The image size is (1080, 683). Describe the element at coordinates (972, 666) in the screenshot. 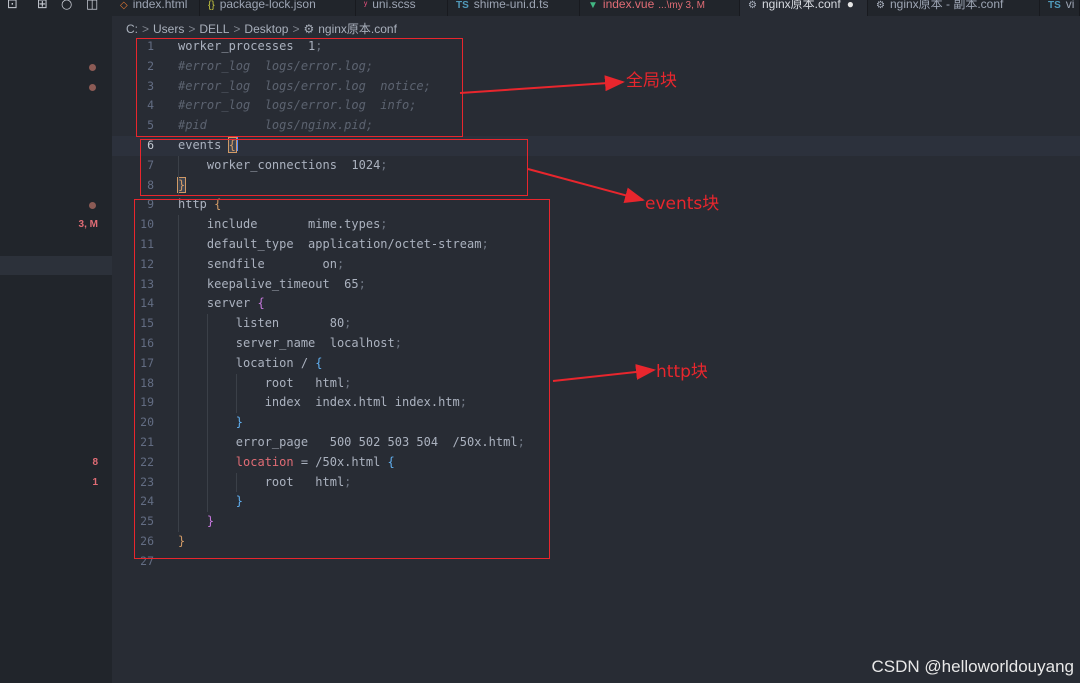

I see `watermark: CSDN @helloworldouyang` at that location.